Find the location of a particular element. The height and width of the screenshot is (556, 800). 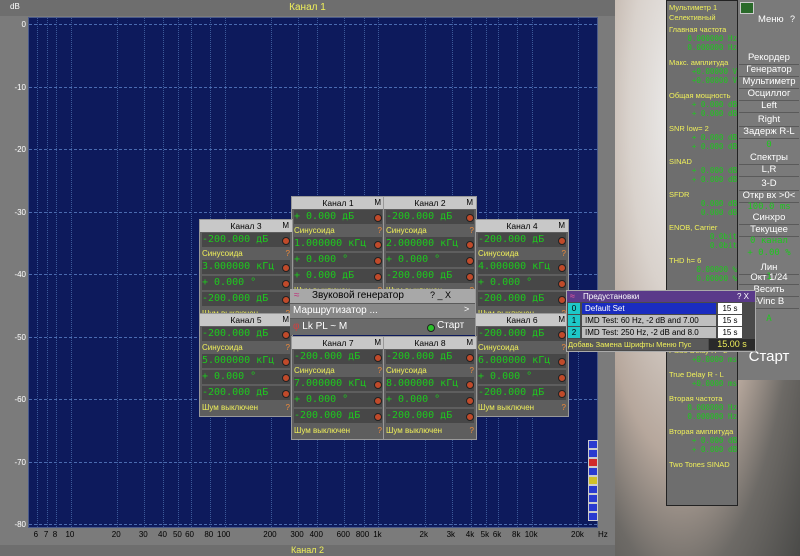

channel-header: Канал 2 is located at coordinates (430, 203).